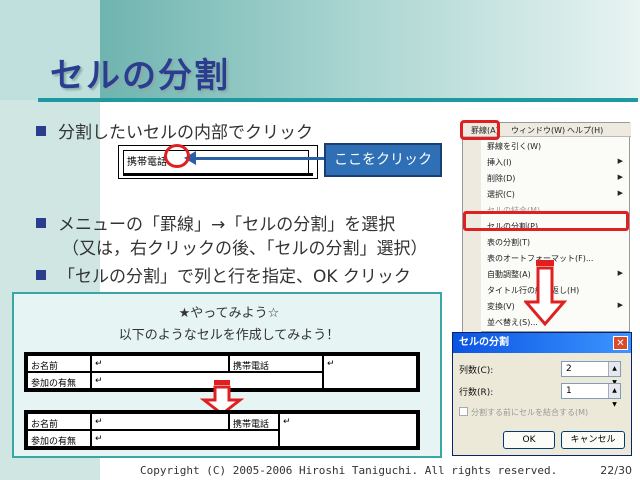  Describe the element at coordinates (616, 470) in the screenshot. I see `page-number: 22/30` at that location.